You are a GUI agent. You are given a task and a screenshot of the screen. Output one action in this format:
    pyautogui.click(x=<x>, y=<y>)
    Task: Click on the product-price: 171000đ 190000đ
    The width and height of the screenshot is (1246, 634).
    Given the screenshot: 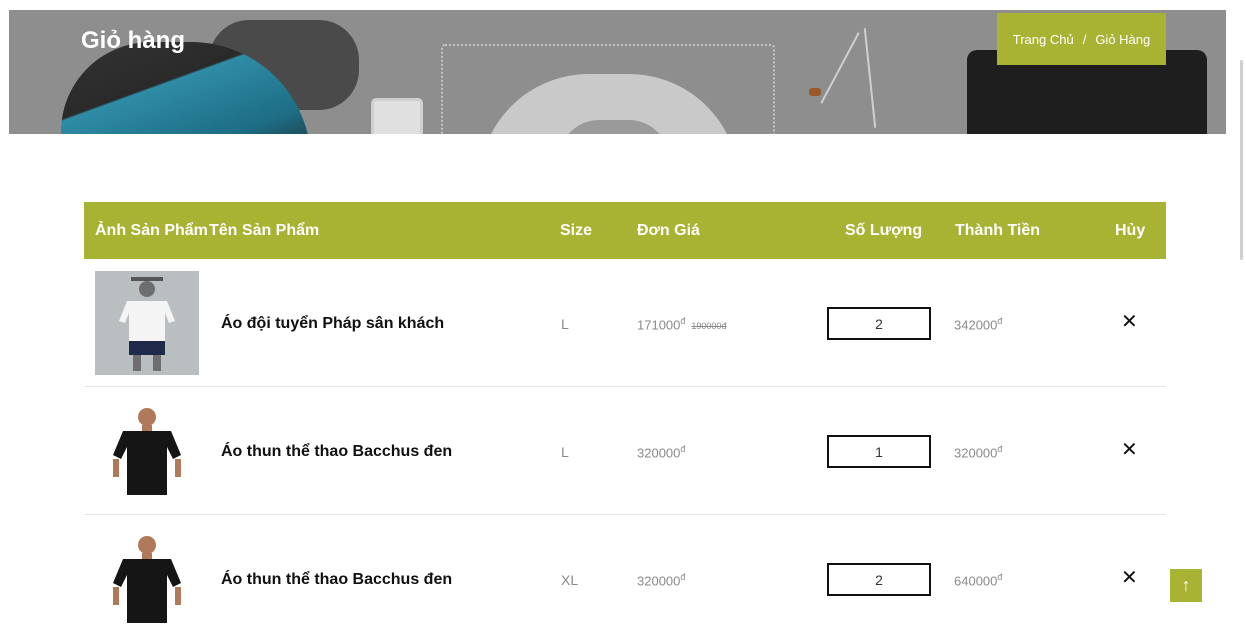 What is the action you would take?
    pyautogui.click(x=681, y=324)
    